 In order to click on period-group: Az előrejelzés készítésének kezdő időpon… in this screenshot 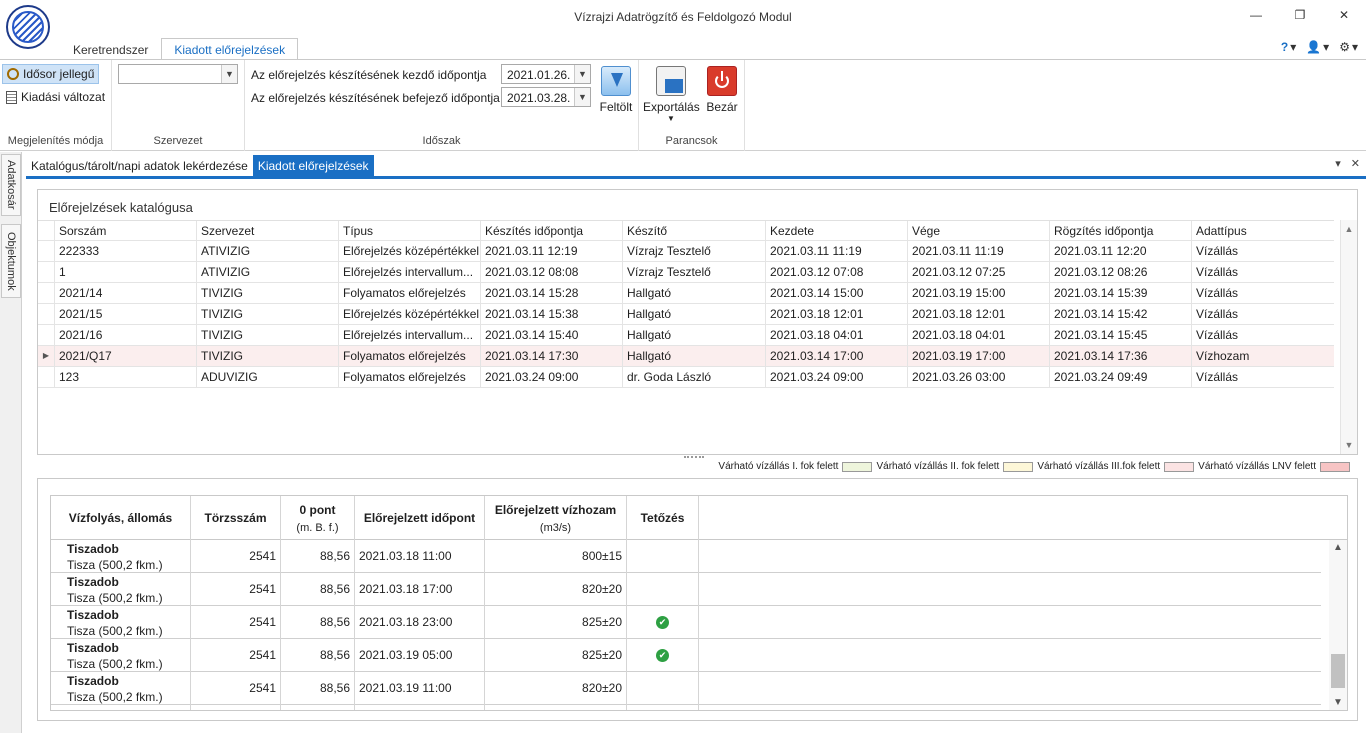, I will do `click(442, 105)`.